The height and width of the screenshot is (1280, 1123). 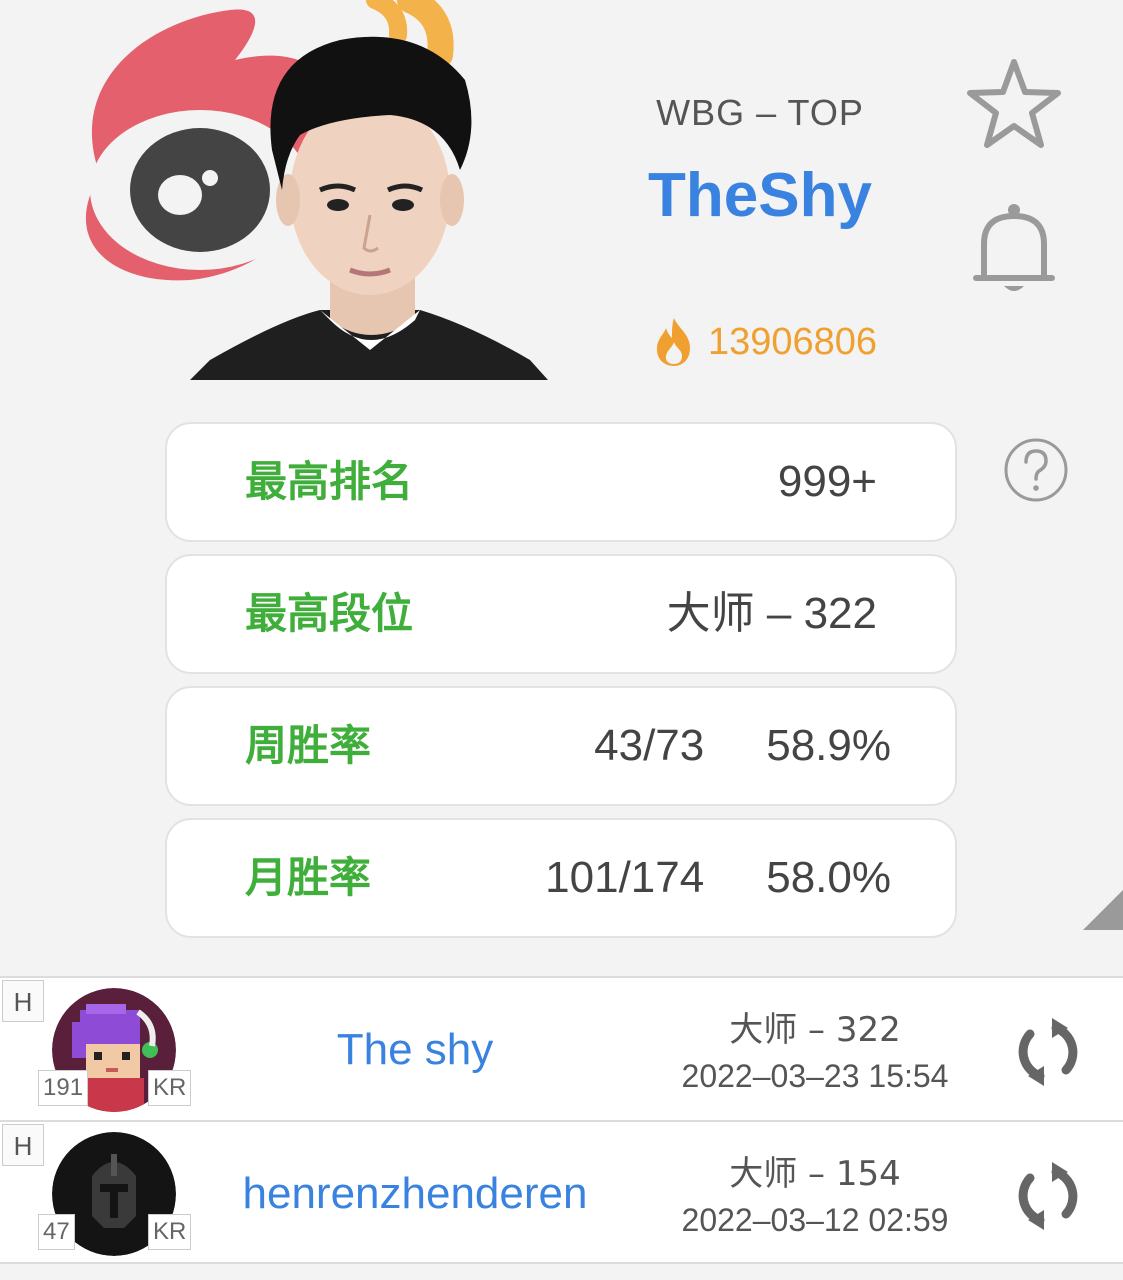 I want to click on stat-value: 大师 – 322, so click(x=771, y=613).